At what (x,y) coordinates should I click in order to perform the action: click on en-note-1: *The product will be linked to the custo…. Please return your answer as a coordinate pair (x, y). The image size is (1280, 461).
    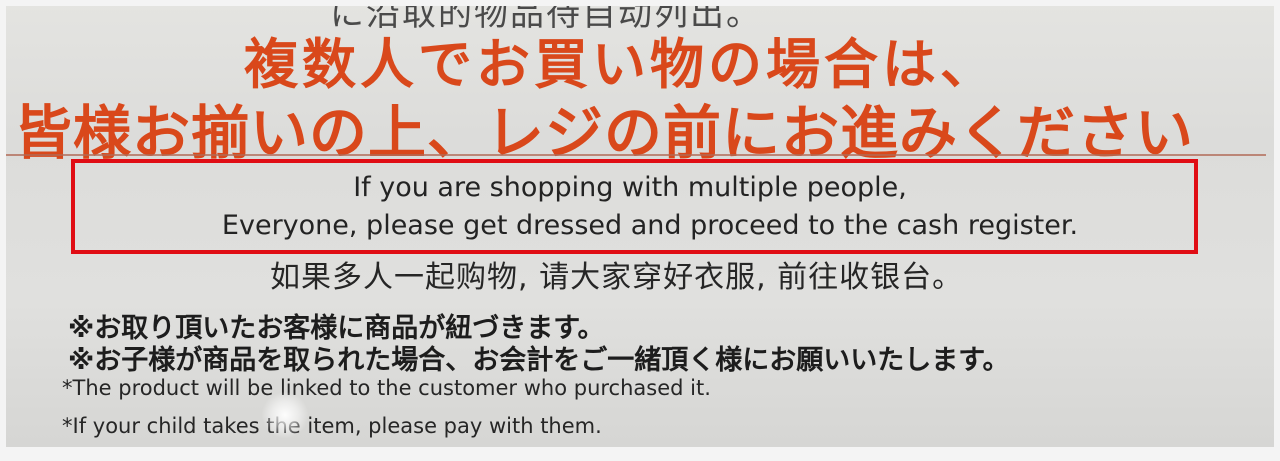
    Looking at the image, I should click on (386, 388).